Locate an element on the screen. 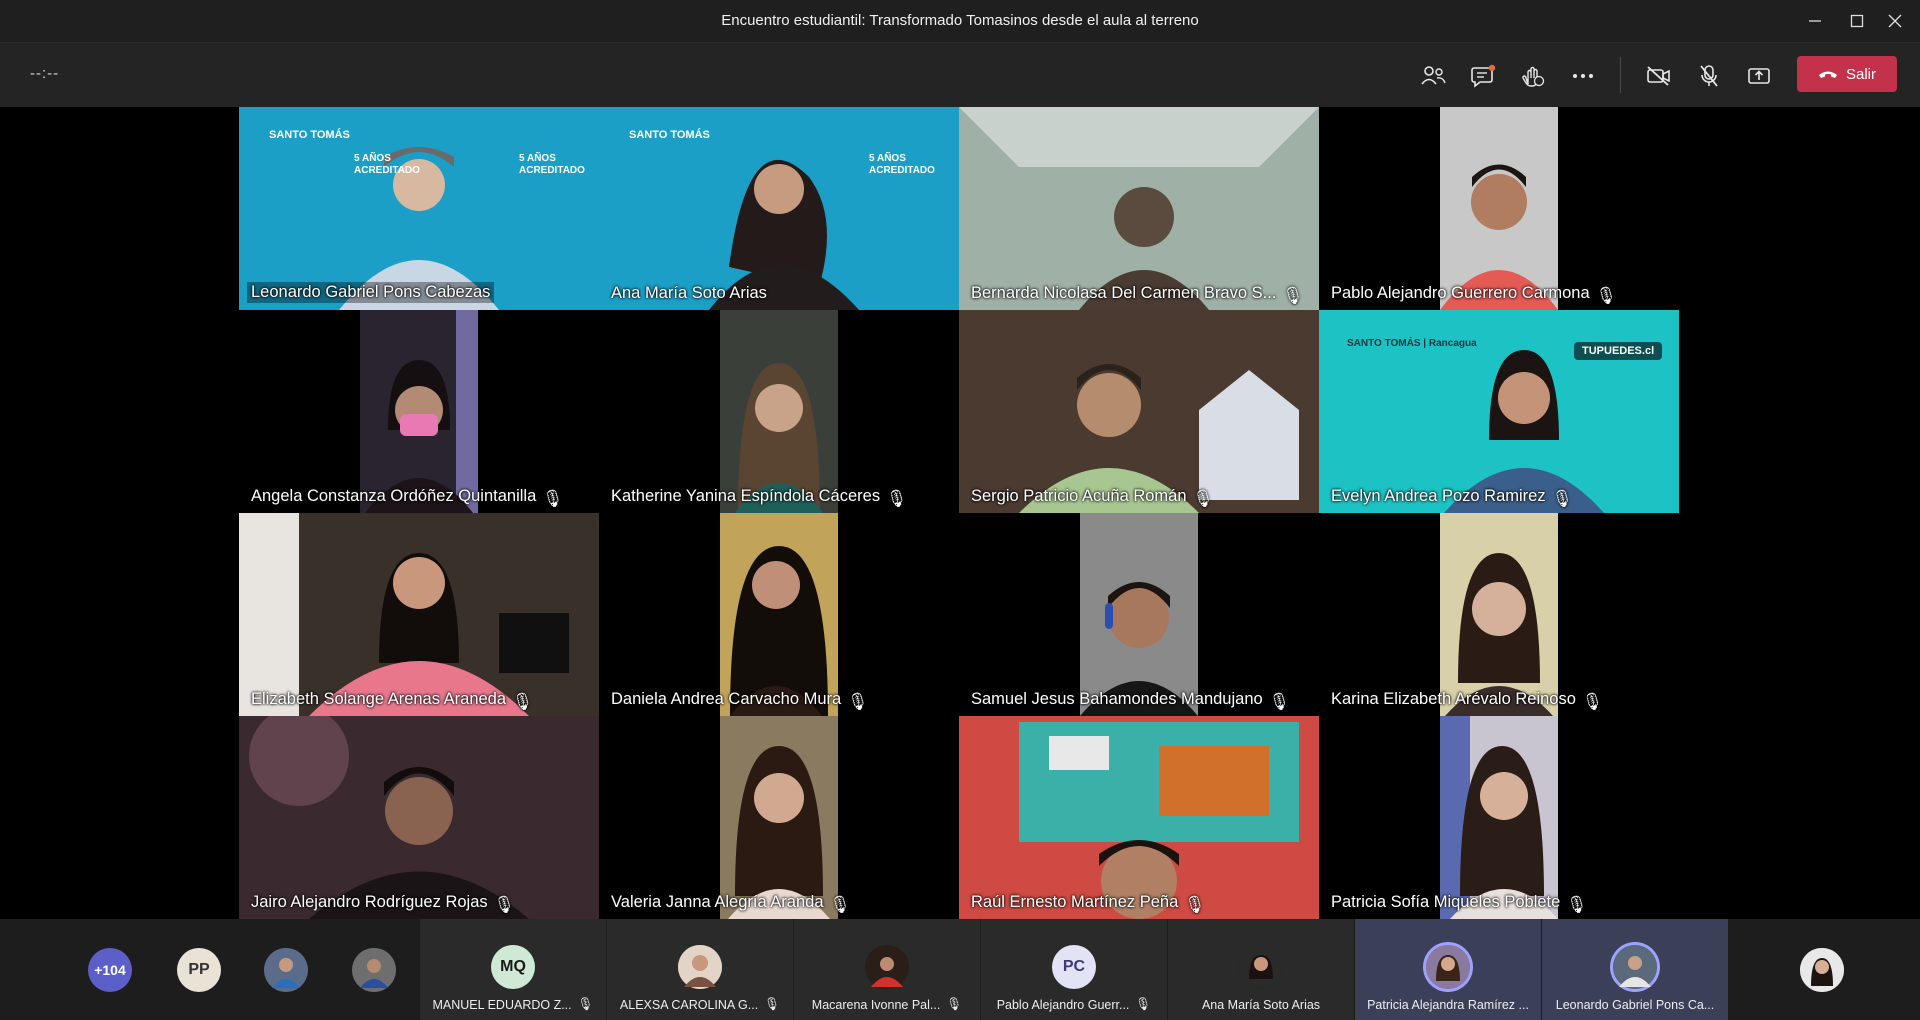  participants-button is located at coordinates (1433, 76).